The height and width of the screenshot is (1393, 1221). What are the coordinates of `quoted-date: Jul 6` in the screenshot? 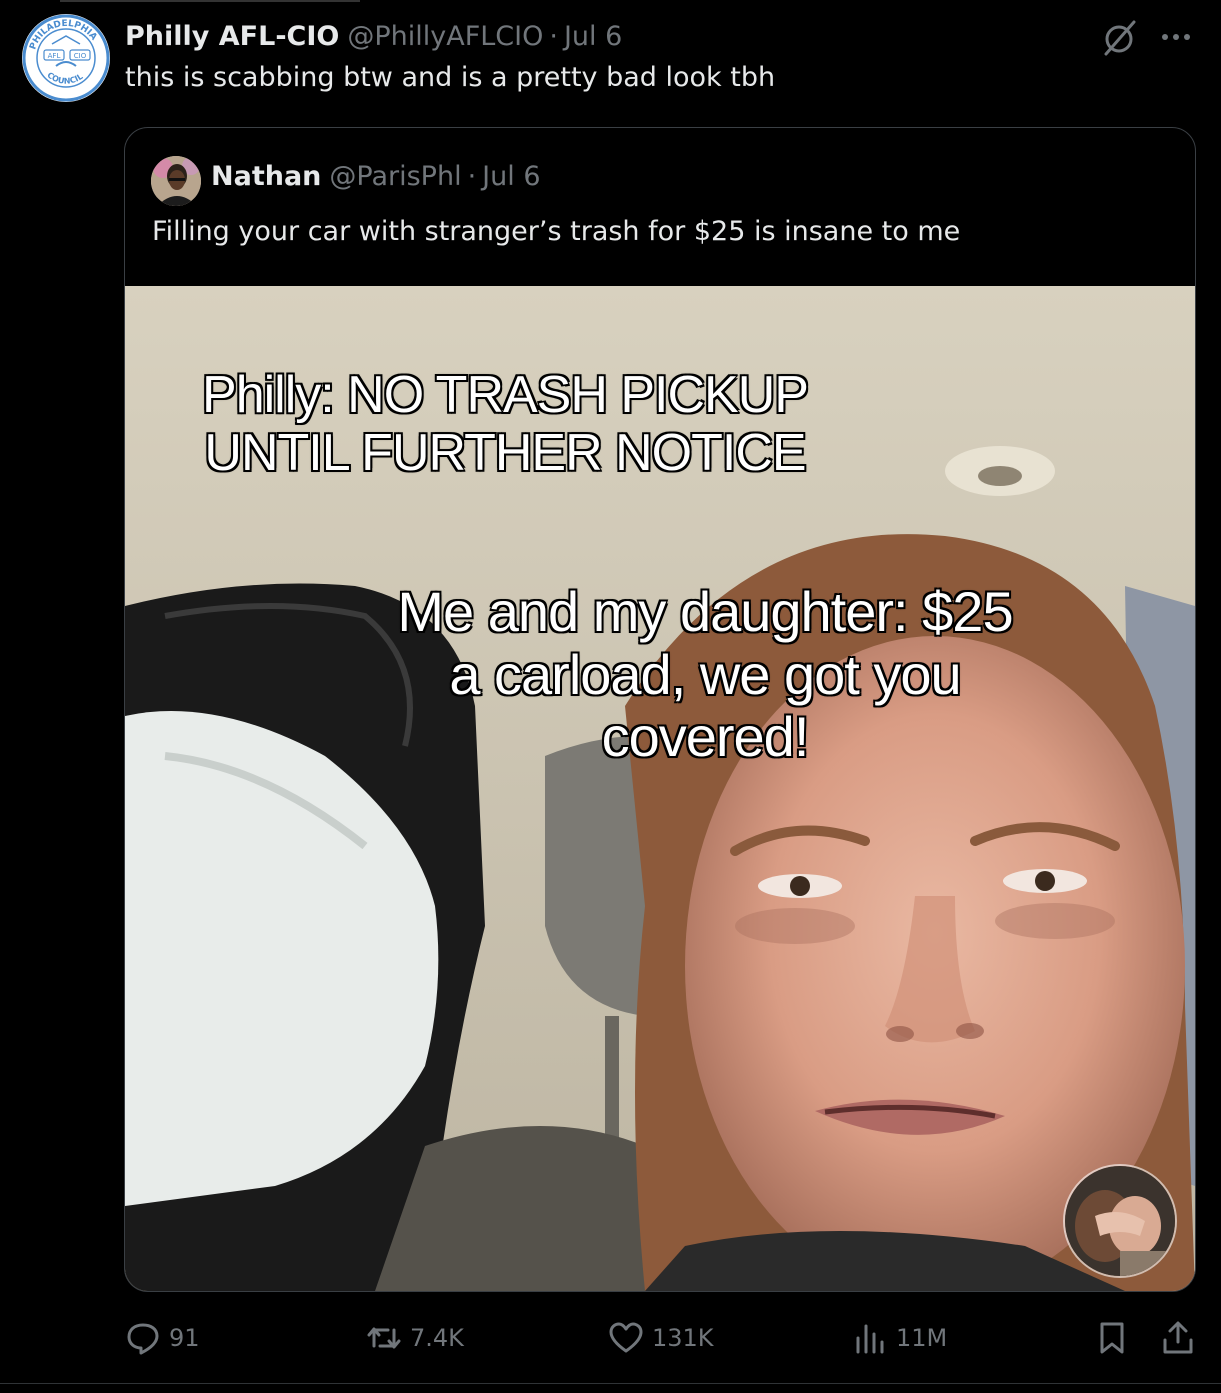 It's located at (511, 176).